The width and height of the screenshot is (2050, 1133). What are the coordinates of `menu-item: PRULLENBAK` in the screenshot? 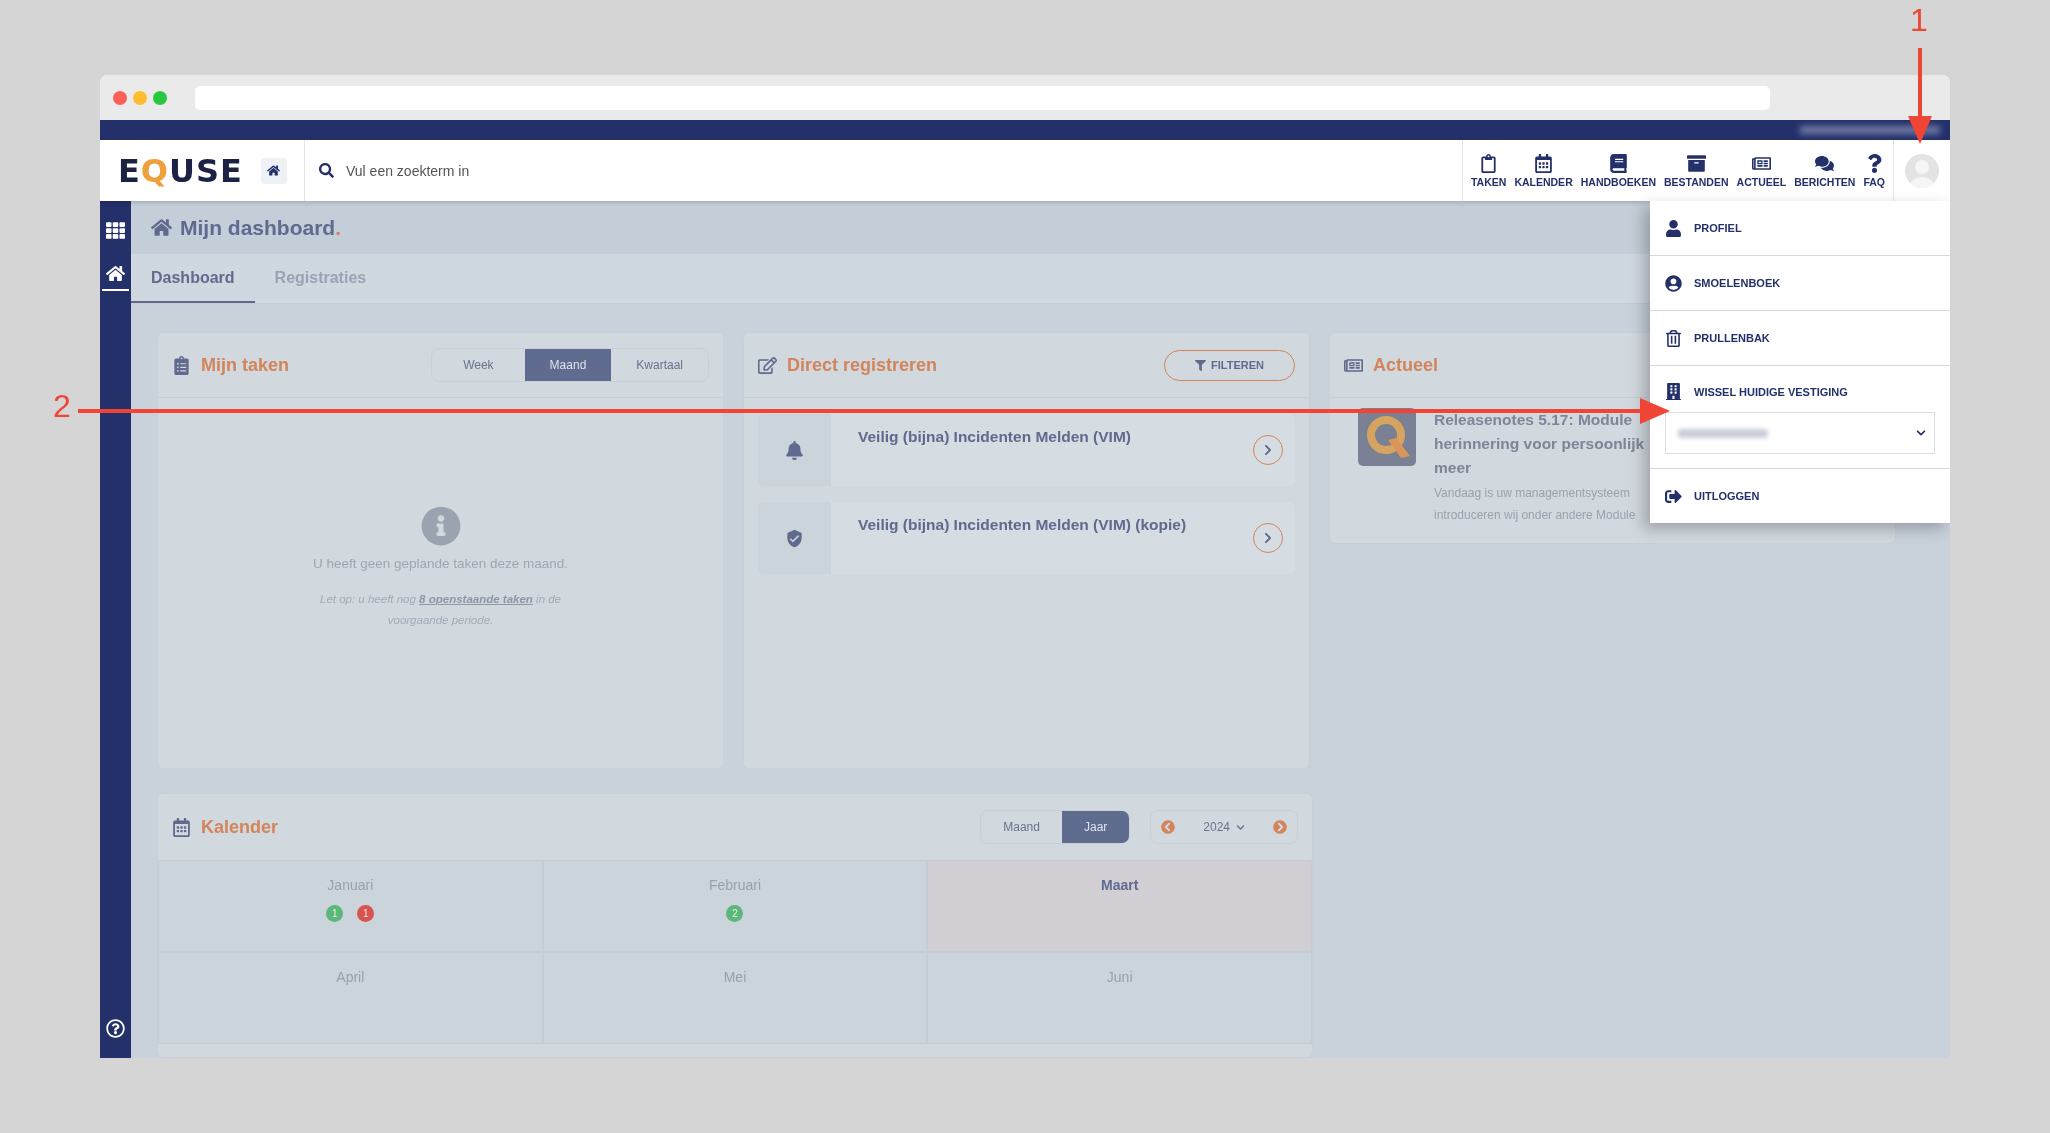 It's located at (1800, 338).